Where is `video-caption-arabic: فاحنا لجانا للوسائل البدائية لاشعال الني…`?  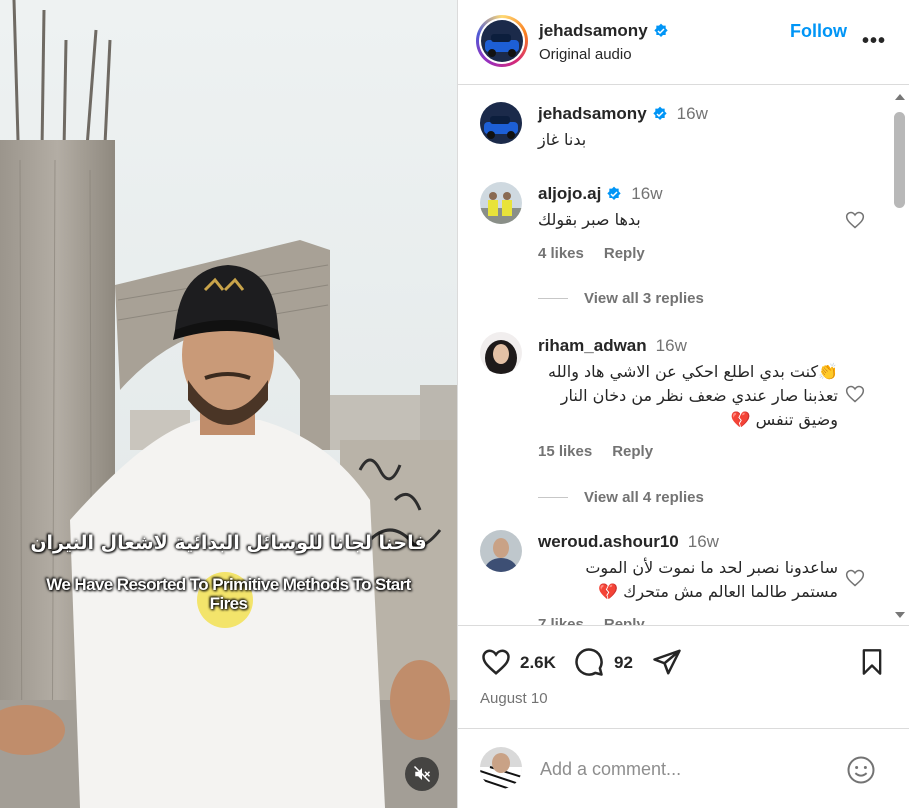 video-caption-arabic: فاحنا لجانا للوسائل البدائية لاشعال الني… is located at coordinates (228, 543).